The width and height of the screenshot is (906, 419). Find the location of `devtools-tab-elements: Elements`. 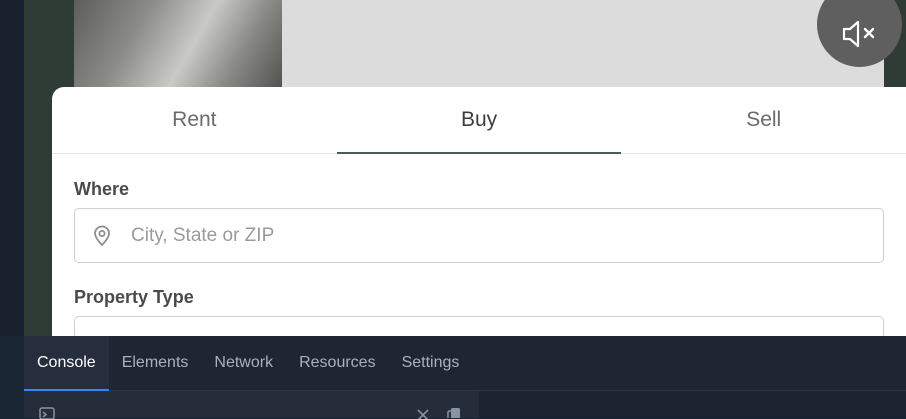

devtools-tab-elements: Elements is located at coordinates (155, 363).